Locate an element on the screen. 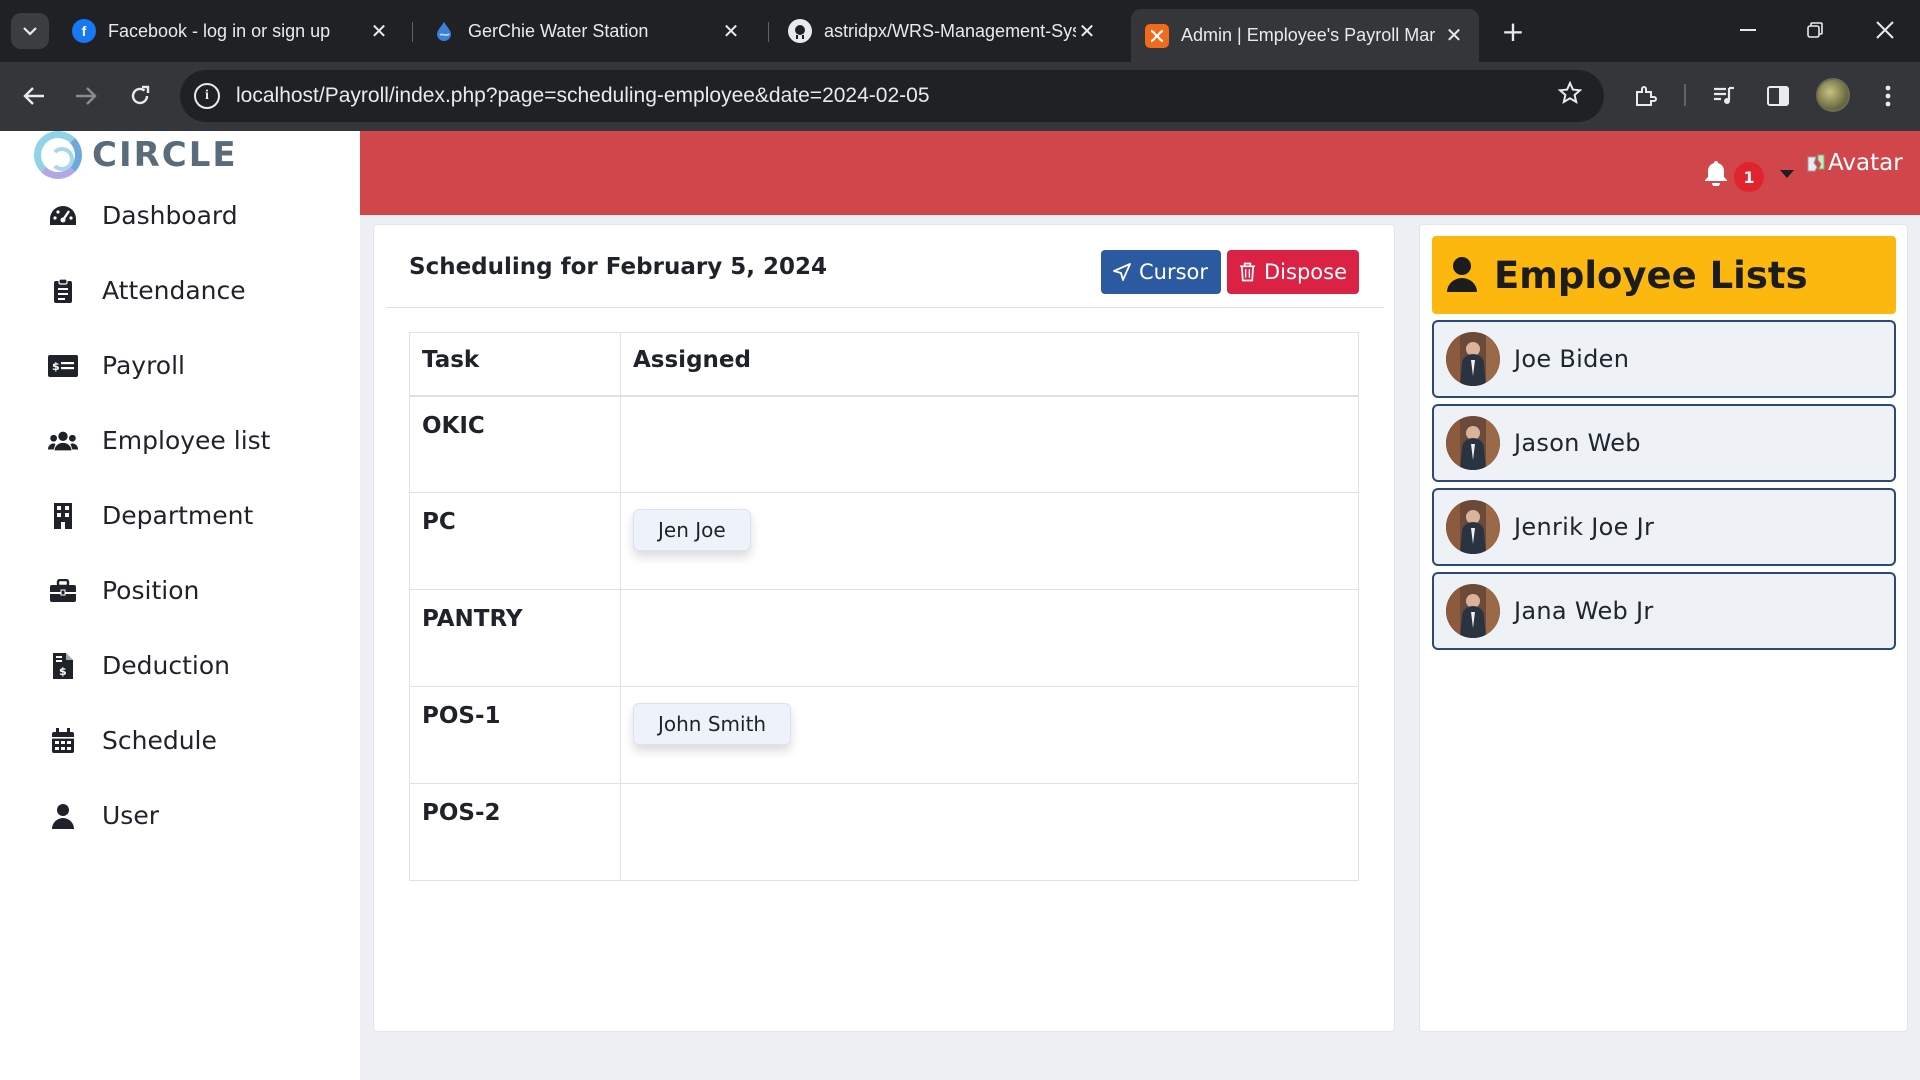 This screenshot has width=1920, height=1080. chevron-down-icon is located at coordinates (30, 31).